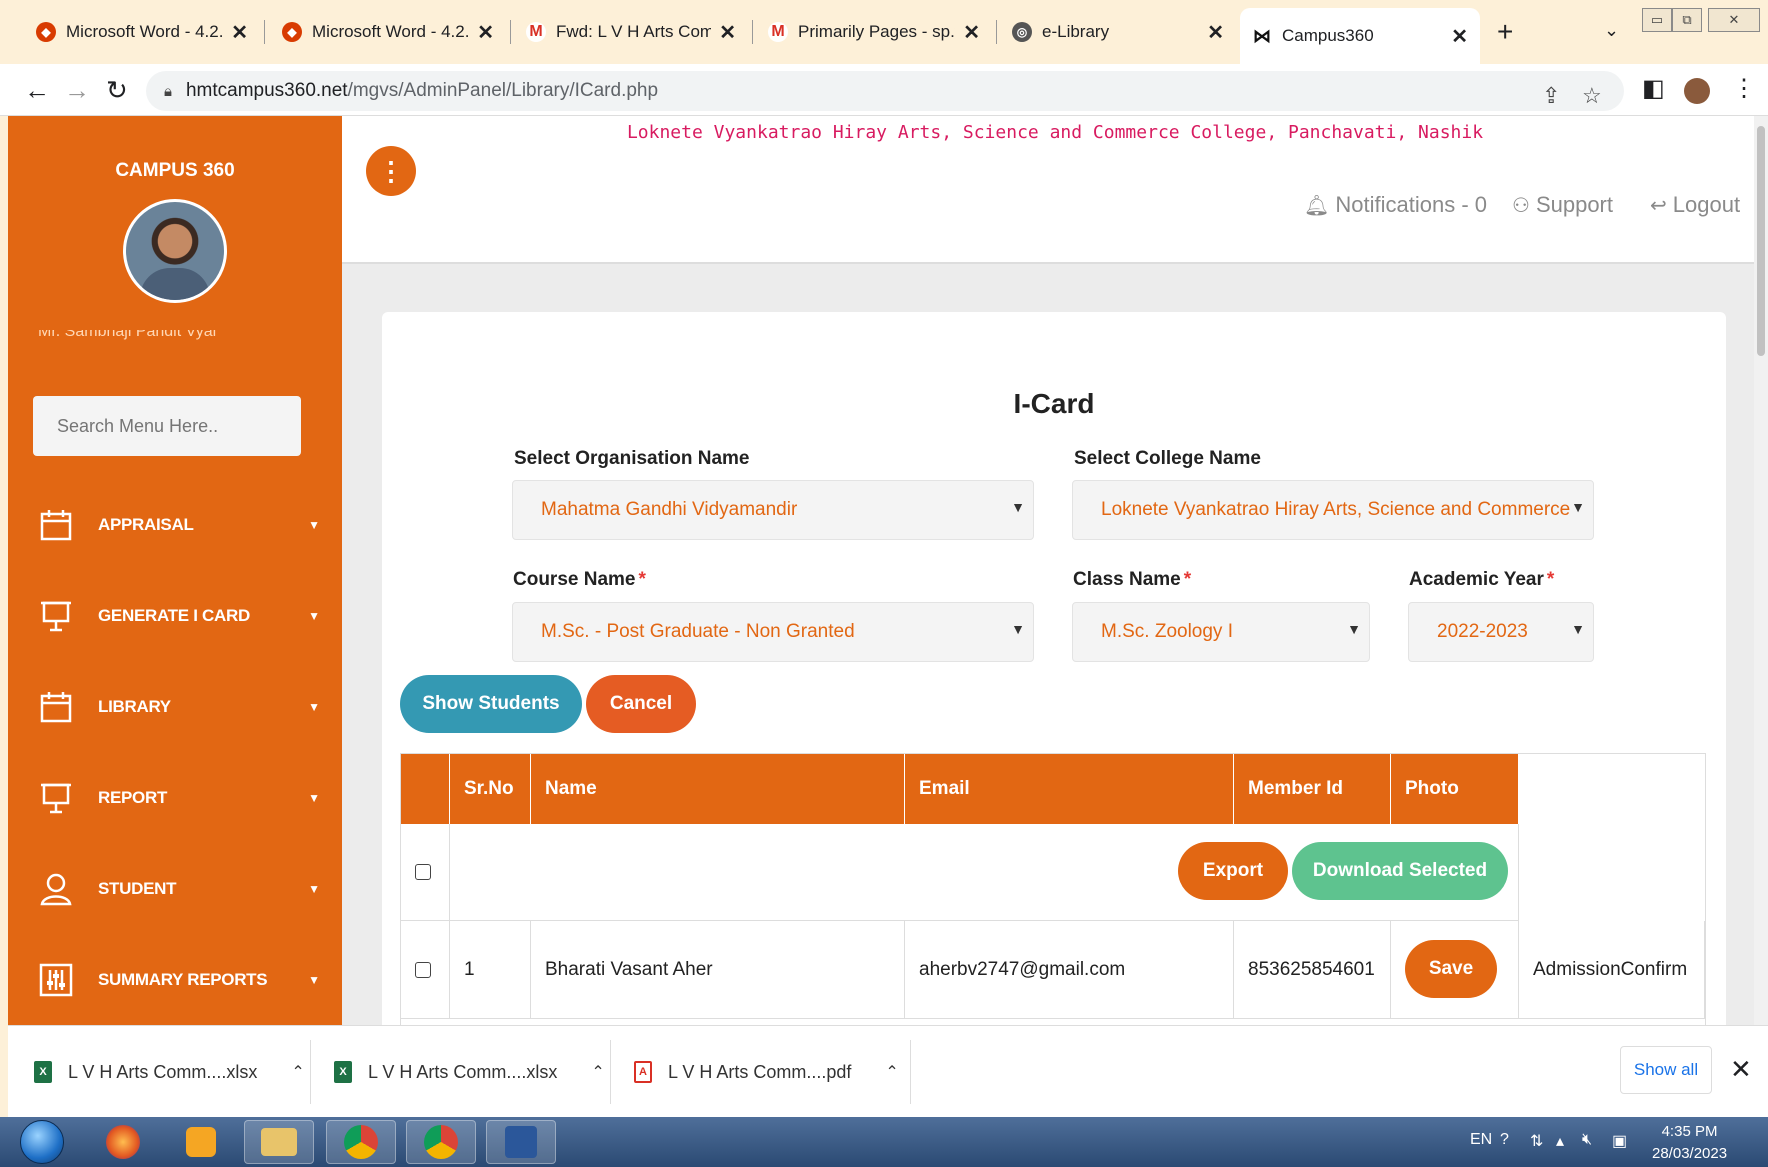  Describe the element at coordinates (343, 1072) in the screenshot. I see `excel-file-icon: X` at that location.